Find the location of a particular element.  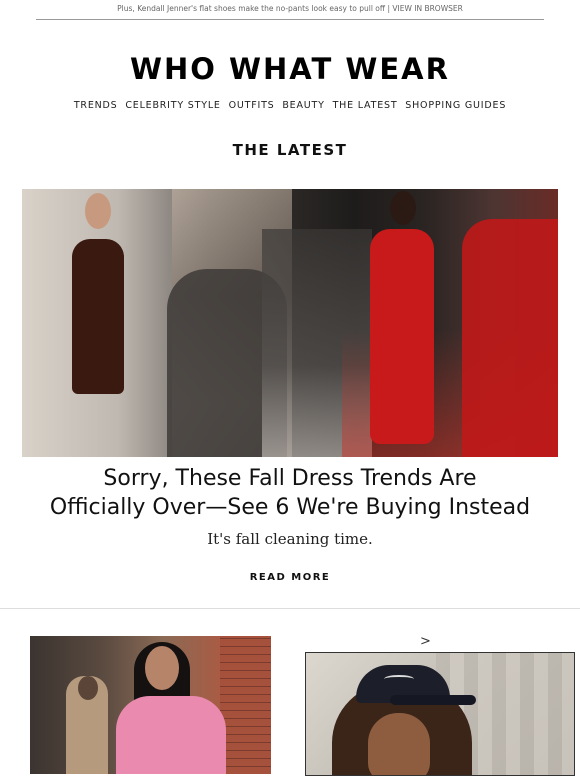

headline-line-1: Sorry, These Fall Dress Trends Are is located at coordinates (290, 478).